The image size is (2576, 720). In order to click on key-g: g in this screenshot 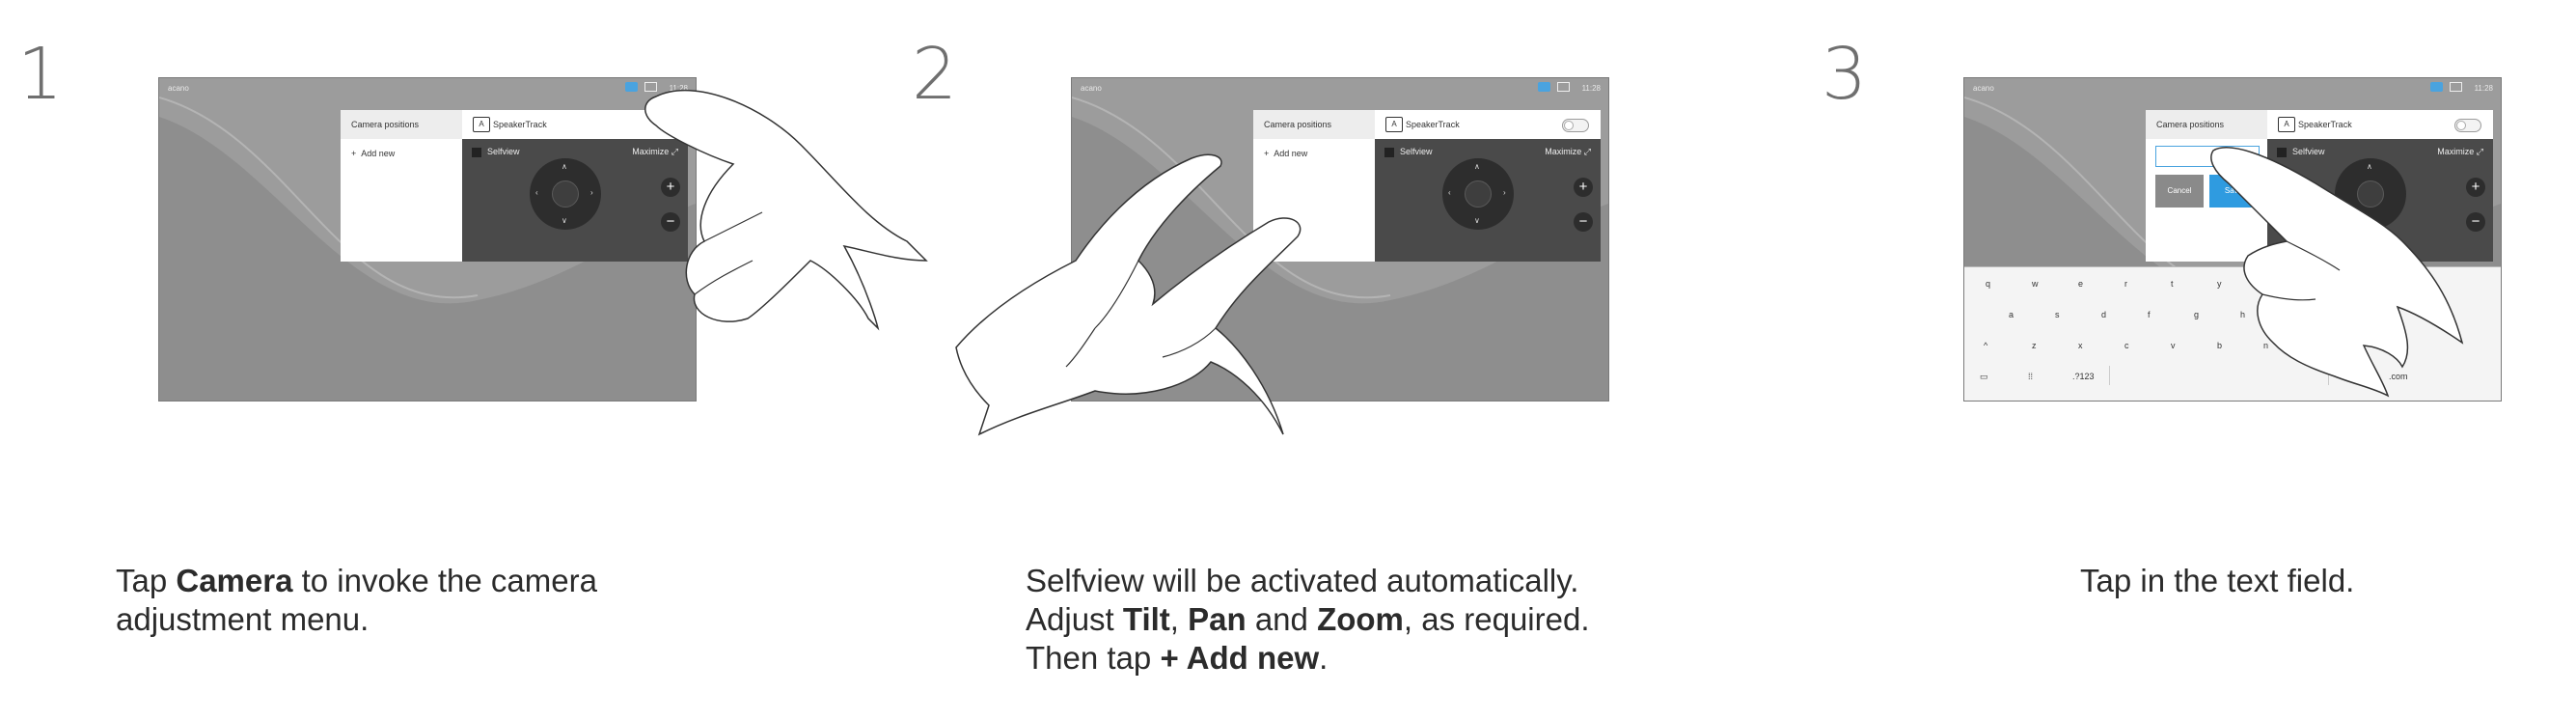, I will do `click(2196, 314)`.